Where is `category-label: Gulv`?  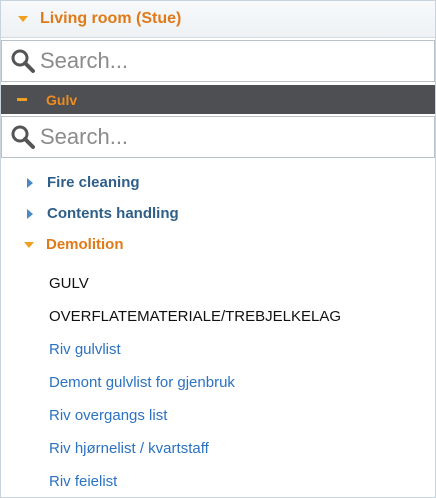
category-label: Gulv is located at coordinates (62, 99).